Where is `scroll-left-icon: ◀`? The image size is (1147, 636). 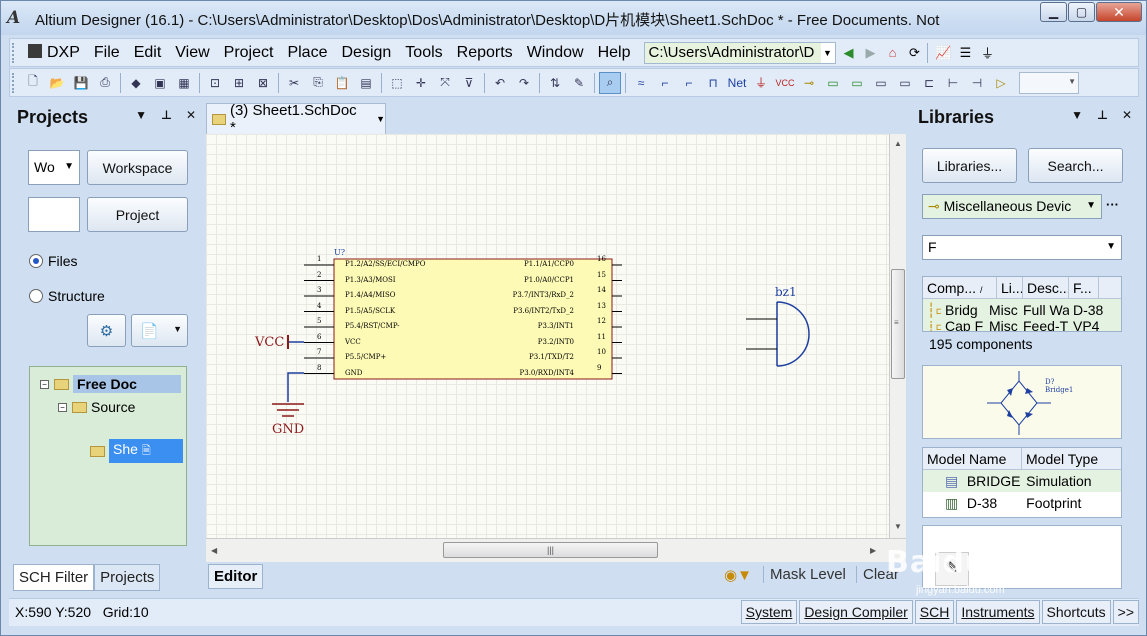
scroll-left-icon: ◀ is located at coordinates (214, 550).